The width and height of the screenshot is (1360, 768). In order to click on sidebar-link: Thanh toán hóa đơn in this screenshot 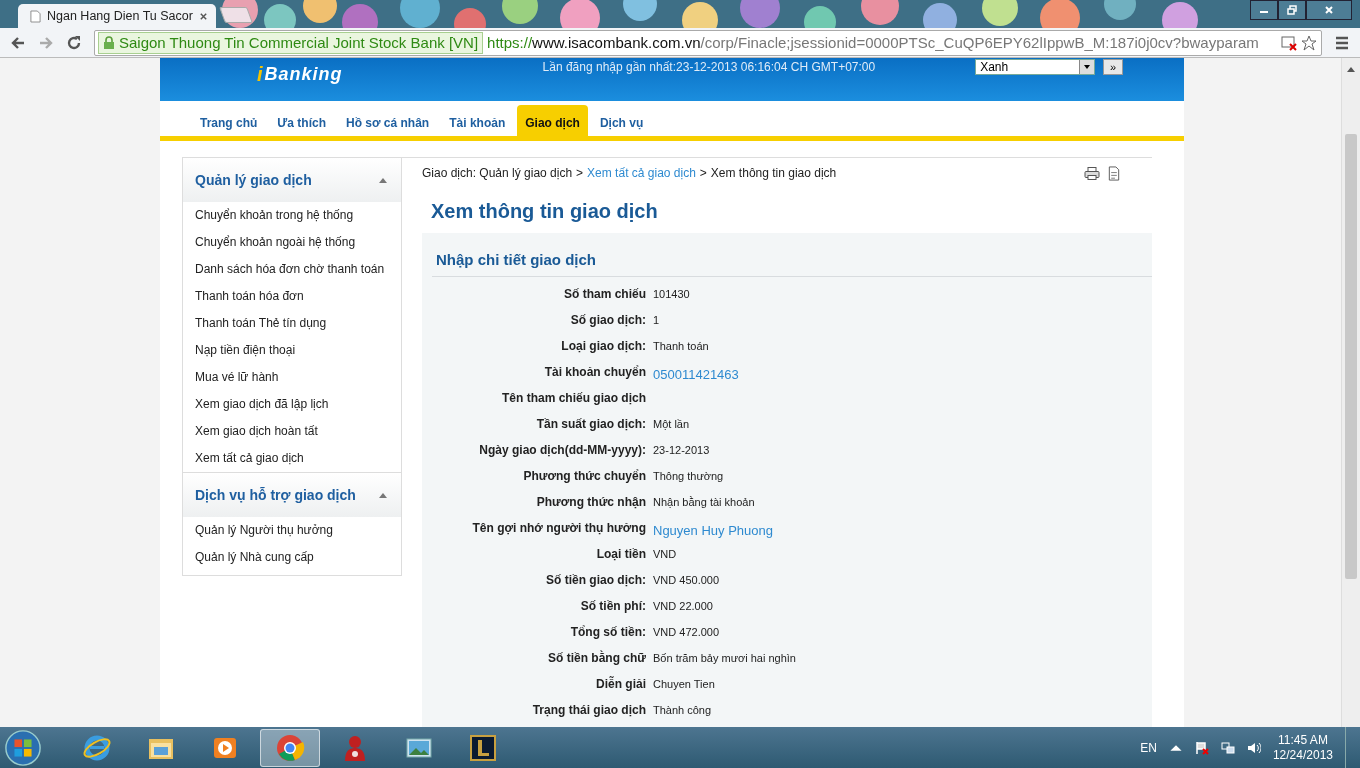, I will do `click(292, 296)`.